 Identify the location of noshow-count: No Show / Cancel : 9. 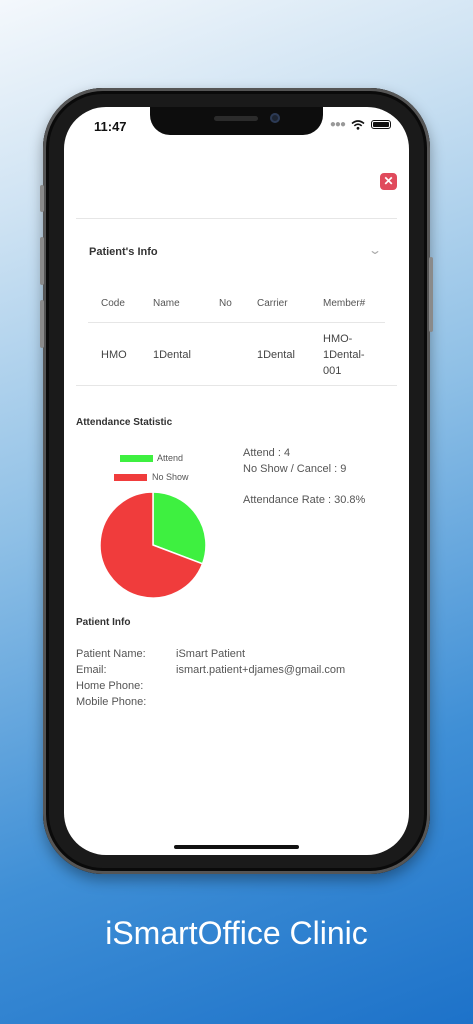
(295, 469).